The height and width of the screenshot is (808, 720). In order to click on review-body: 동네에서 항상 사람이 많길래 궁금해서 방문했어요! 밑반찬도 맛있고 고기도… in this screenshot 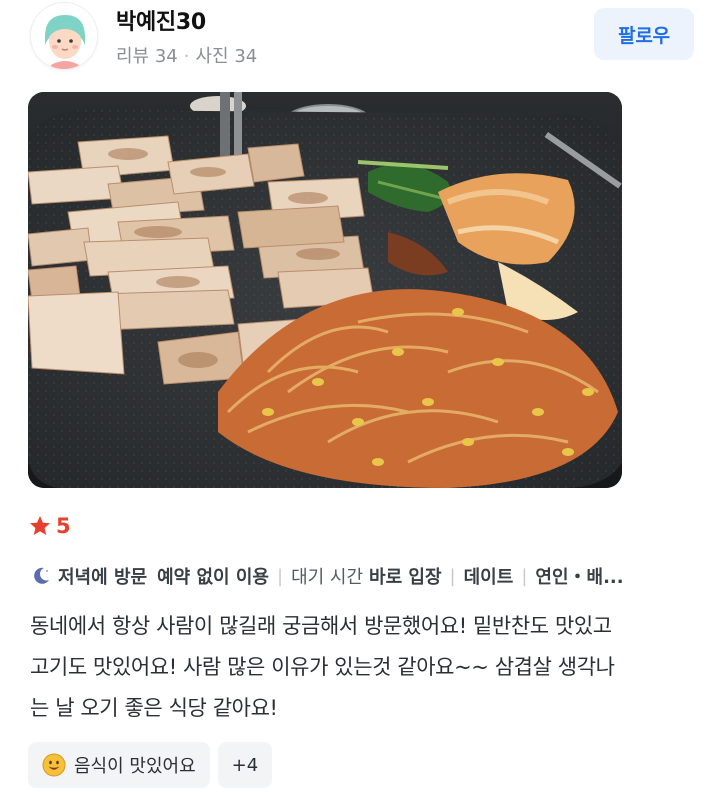, I will do `click(364, 667)`.